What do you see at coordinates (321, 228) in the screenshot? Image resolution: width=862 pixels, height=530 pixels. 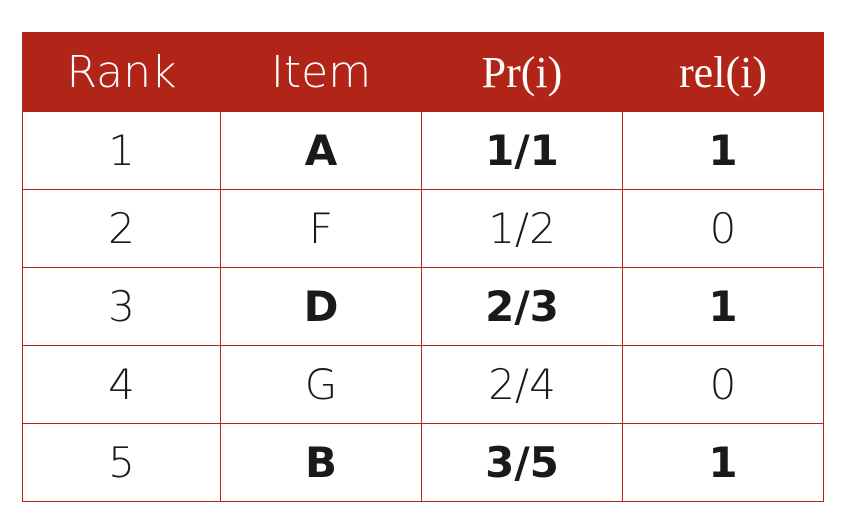 I see `item-cell: F` at bounding box center [321, 228].